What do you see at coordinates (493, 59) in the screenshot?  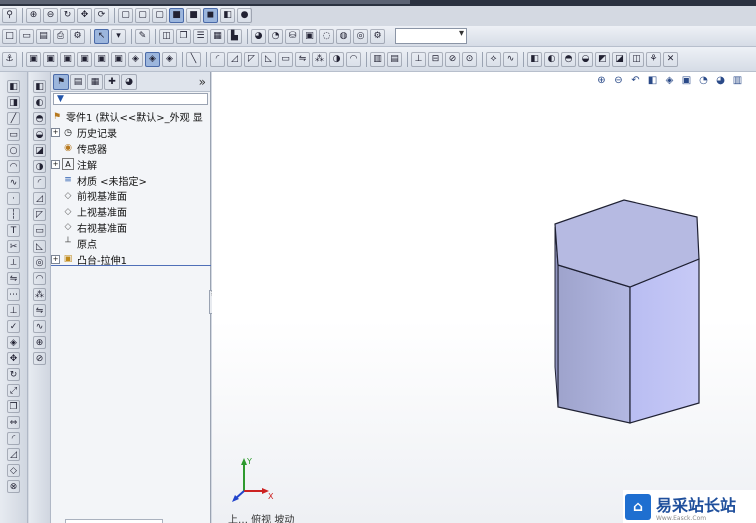 I see `reference-geometry-icon: ⟡` at bounding box center [493, 59].